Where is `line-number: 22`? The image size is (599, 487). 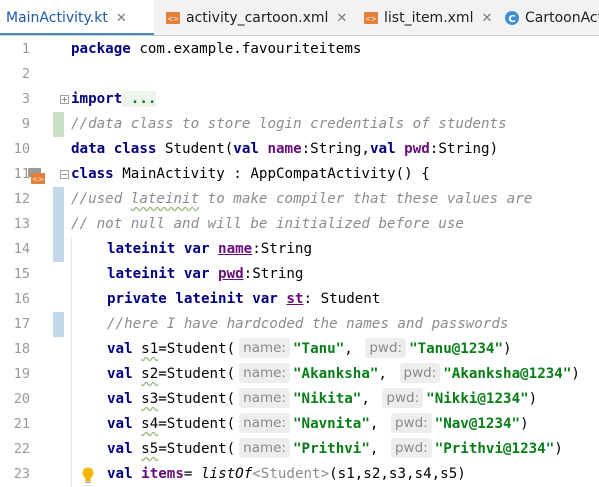
line-number: 22 is located at coordinates (21, 449).